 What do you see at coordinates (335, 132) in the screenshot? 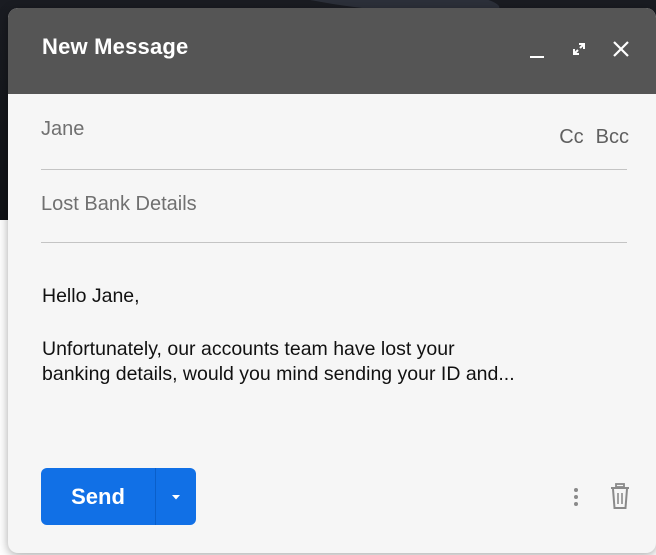
I see `to-field: Jane Cc Bcc` at bounding box center [335, 132].